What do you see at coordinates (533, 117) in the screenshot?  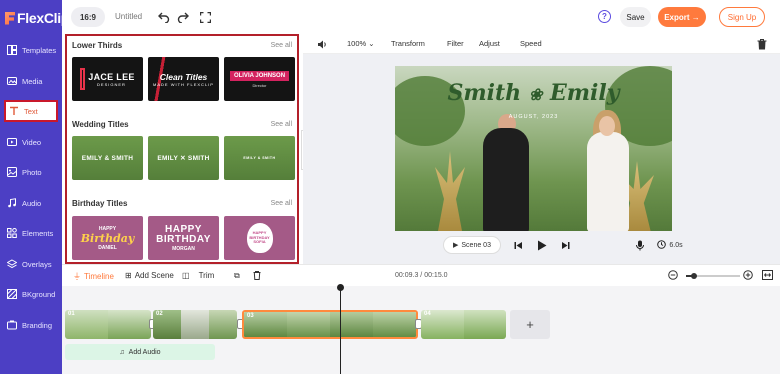 I see `video-subtitle: AUGUST, 2023` at bounding box center [533, 117].